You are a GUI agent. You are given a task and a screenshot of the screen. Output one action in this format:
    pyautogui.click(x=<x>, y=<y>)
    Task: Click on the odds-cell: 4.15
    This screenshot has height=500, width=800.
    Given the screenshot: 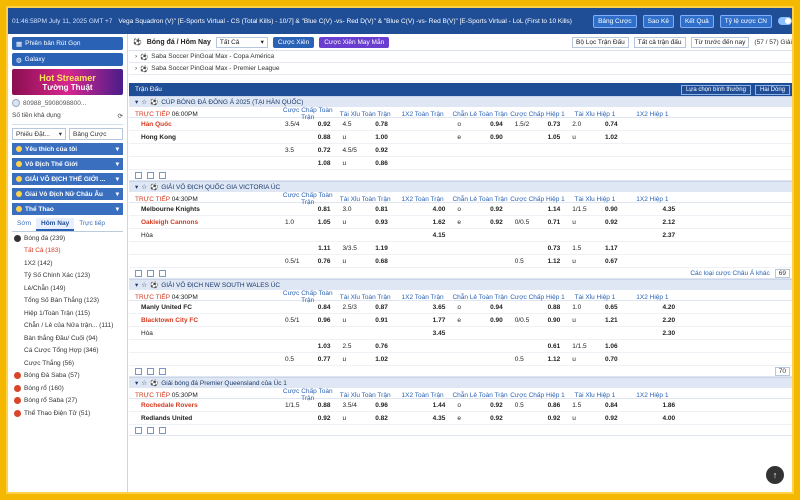 What is the action you would take?
    pyautogui.click(x=422, y=235)
    